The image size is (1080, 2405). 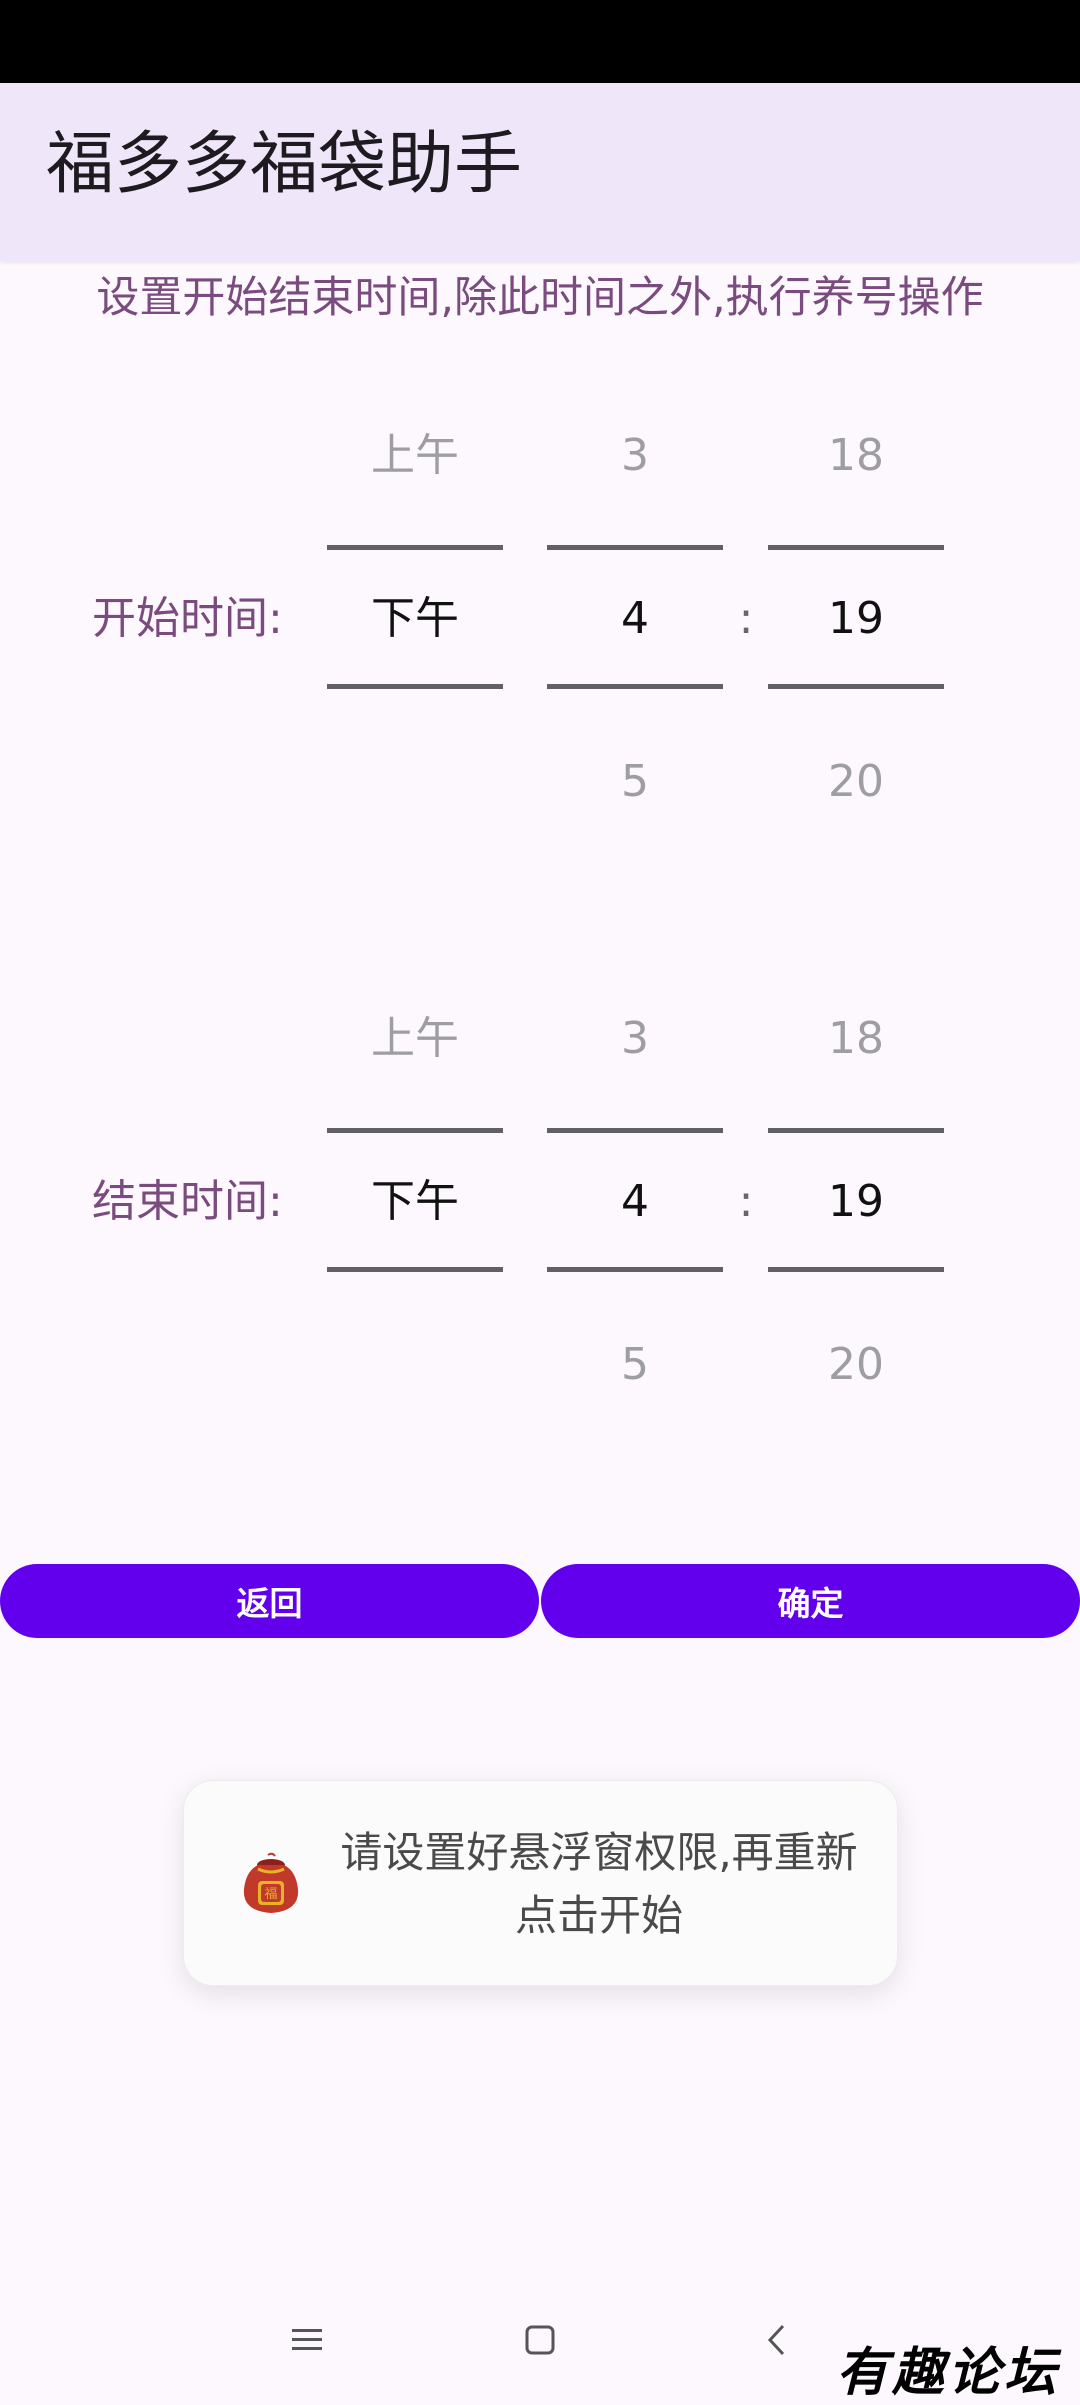 What do you see at coordinates (635, 1365) in the screenshot?
I see `end-hour-next: 5` at bounding box center [635, 1365].